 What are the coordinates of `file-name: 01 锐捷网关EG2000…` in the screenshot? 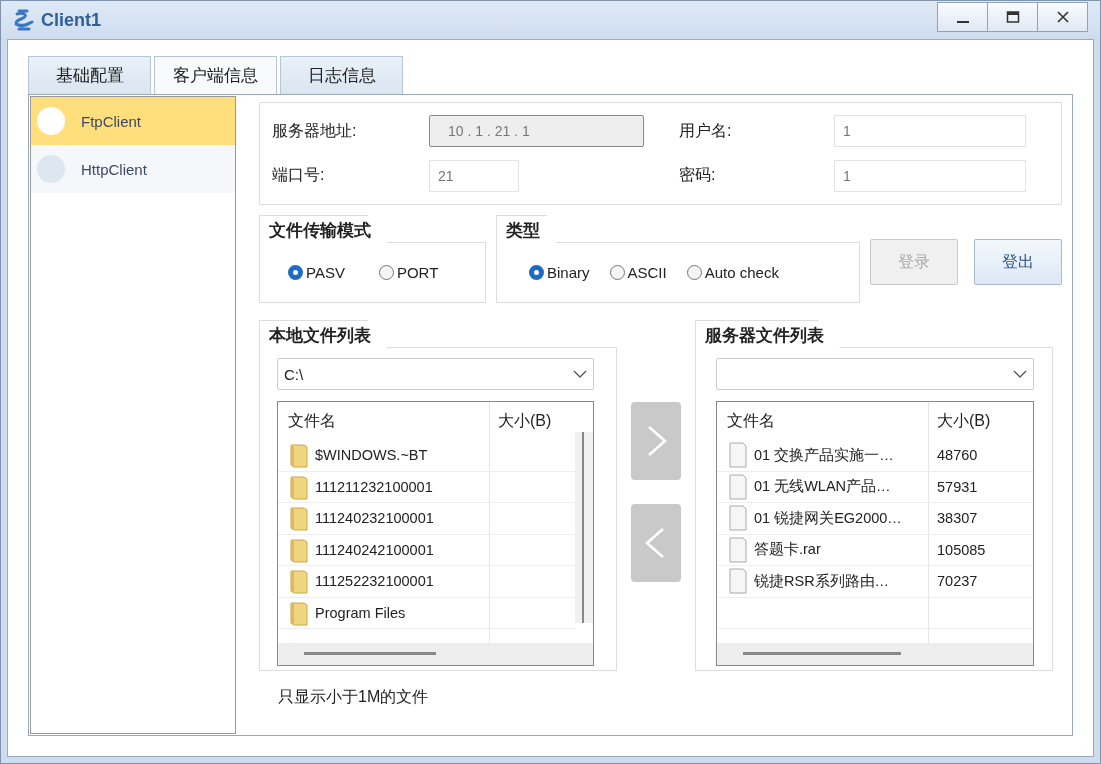 It's located at (828, 518).